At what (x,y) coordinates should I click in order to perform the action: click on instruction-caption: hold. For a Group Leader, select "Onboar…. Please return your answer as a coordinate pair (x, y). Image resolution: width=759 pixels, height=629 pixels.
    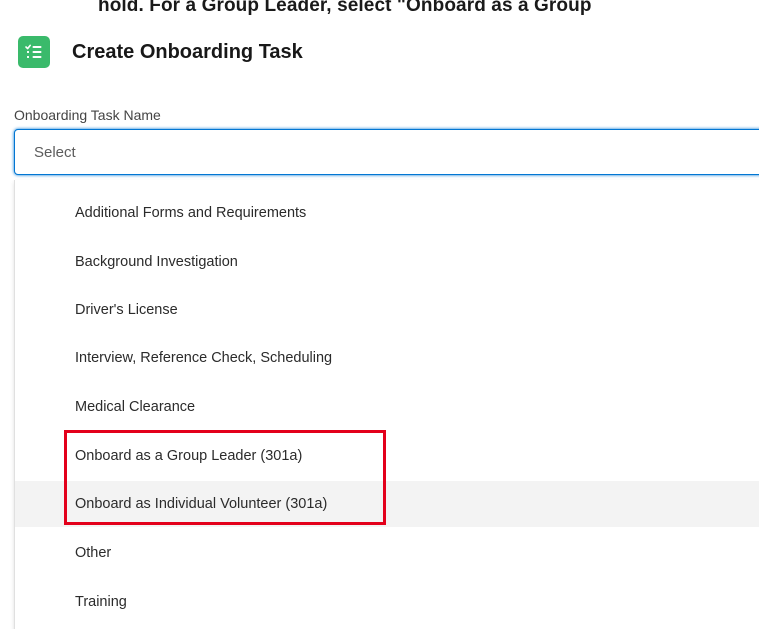
    Looking at the image, I should click on (345, 8).